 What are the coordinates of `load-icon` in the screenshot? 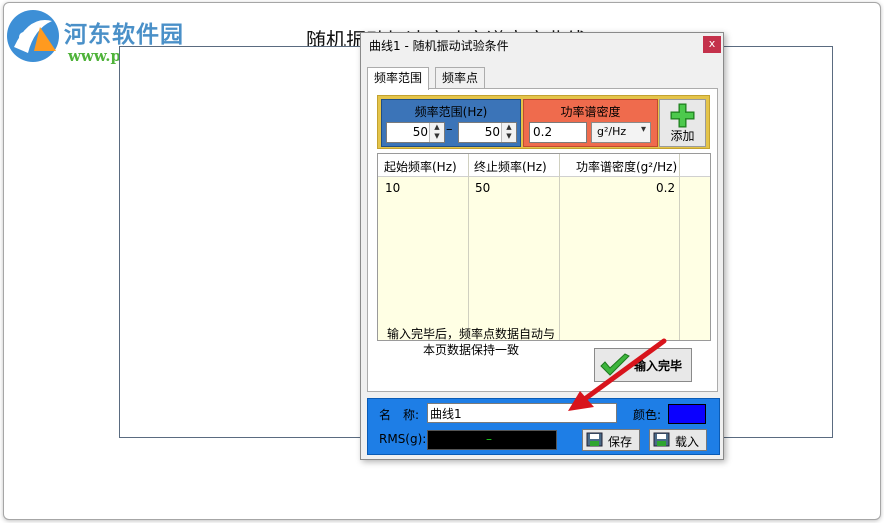 It's located at (661, 439).